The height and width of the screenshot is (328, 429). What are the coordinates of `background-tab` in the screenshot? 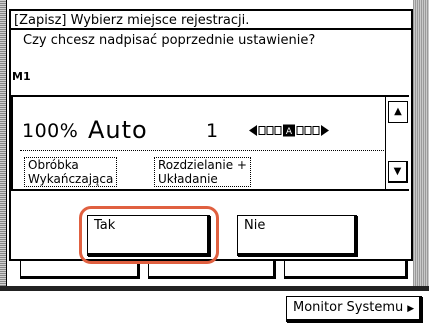 It's located at (346, 270).